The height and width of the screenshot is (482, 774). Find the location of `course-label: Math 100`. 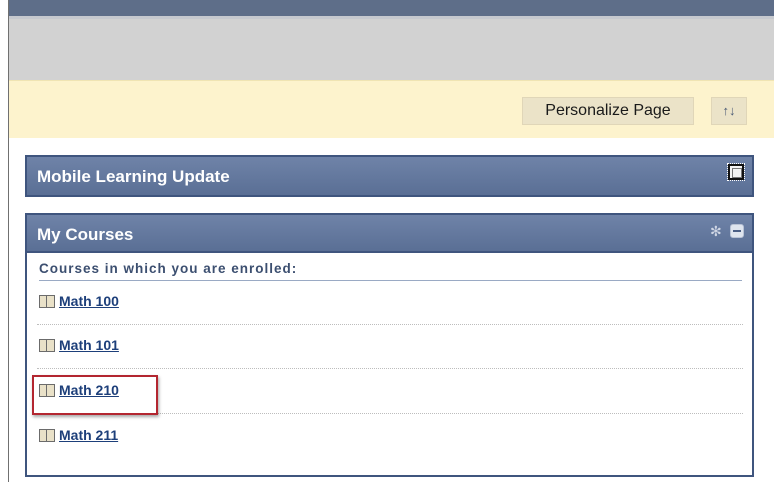

course-label: Math 100 is located at coordinates (89, 301).